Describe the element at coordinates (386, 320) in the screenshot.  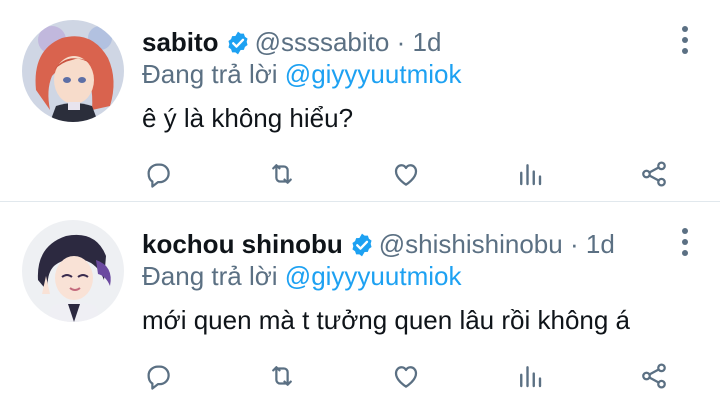
I see `tweet-text: mới quen mà t tưởng quen lâu rồi không á` at that location.